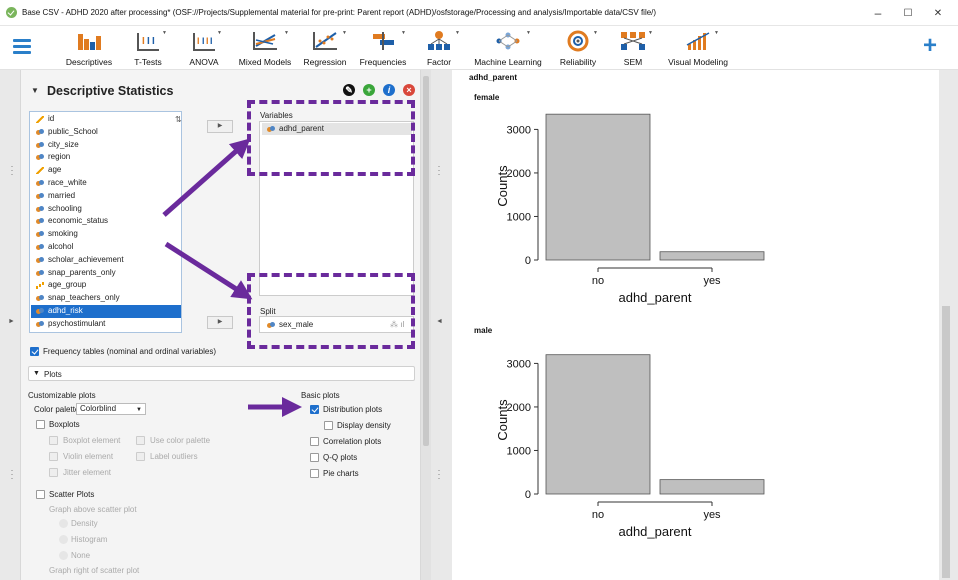 This screenshot has width=958, height=580. I want to click on variable-item-race-white: race_white, so click(106, 183).